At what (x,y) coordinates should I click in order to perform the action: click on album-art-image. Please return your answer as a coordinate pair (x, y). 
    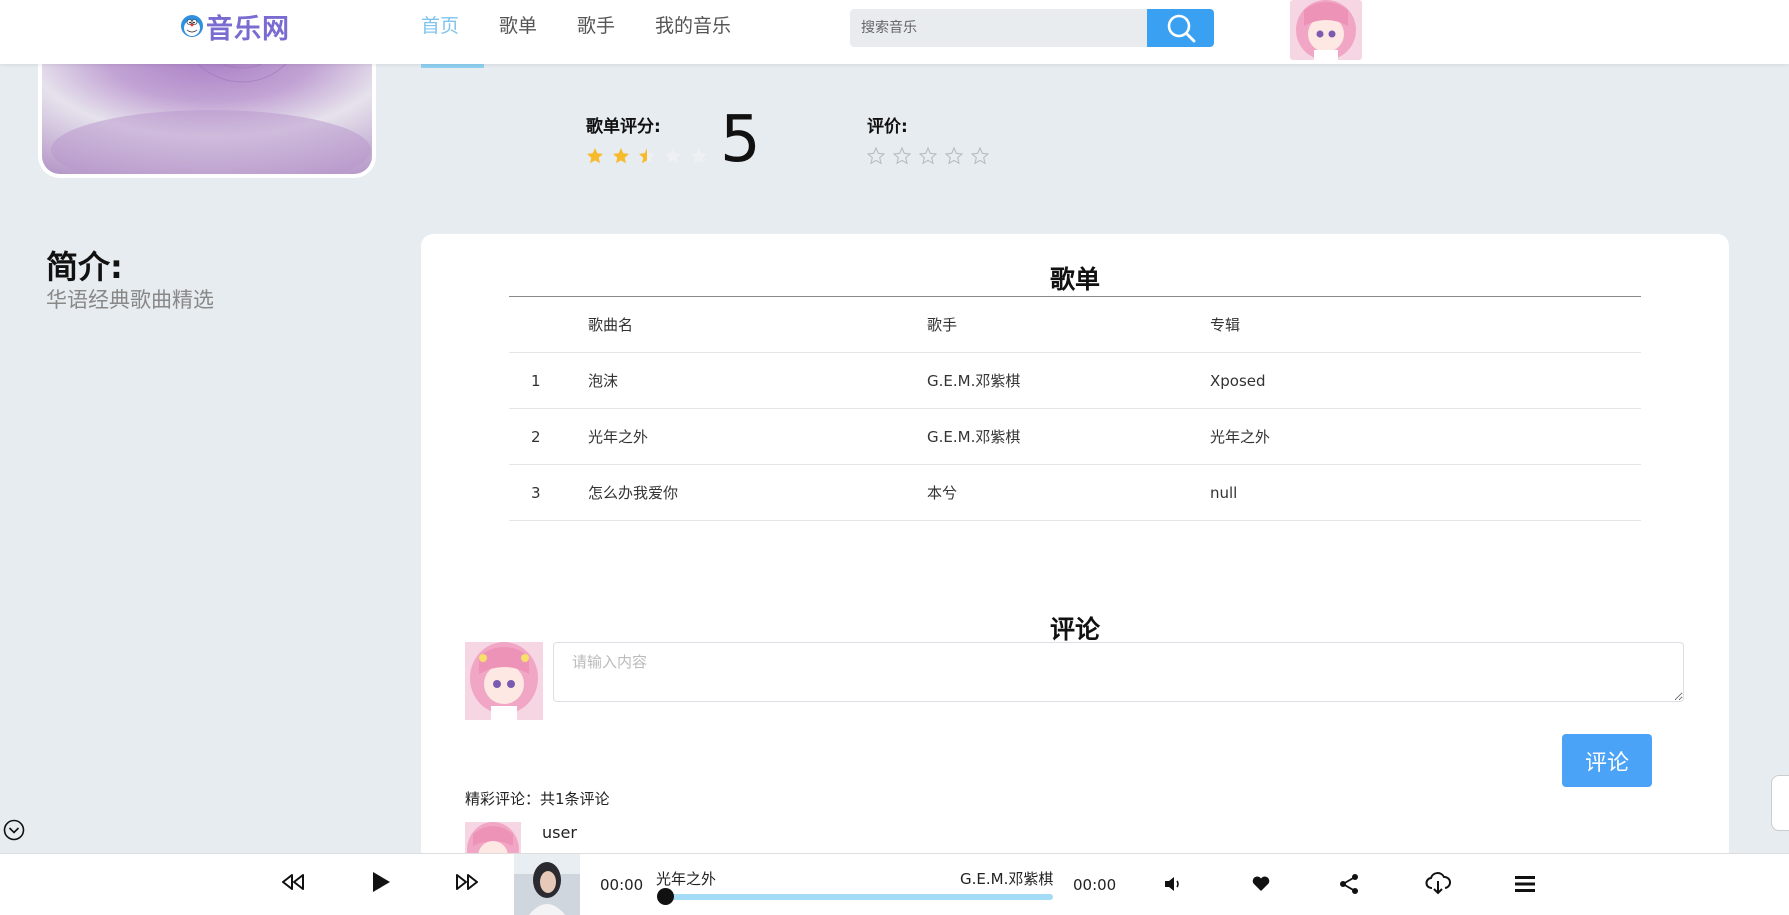
    Looking at the image, I should click on (547, 884).